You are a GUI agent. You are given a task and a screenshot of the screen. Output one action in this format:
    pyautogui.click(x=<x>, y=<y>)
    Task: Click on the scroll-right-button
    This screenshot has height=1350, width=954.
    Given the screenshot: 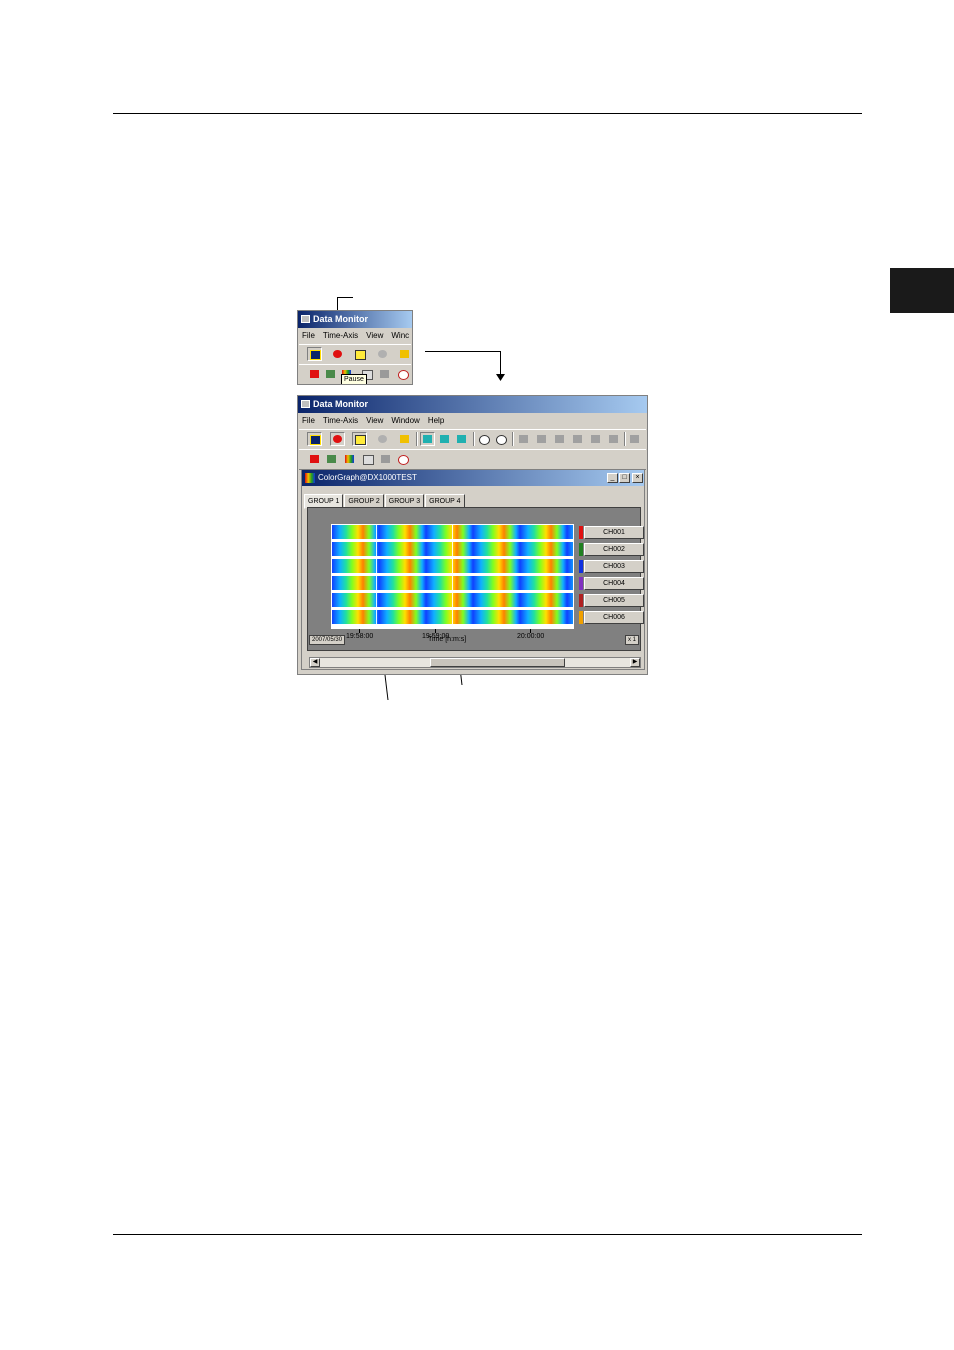 What is the action you would take?
    pyautogui.click(x=461, y=439)
    